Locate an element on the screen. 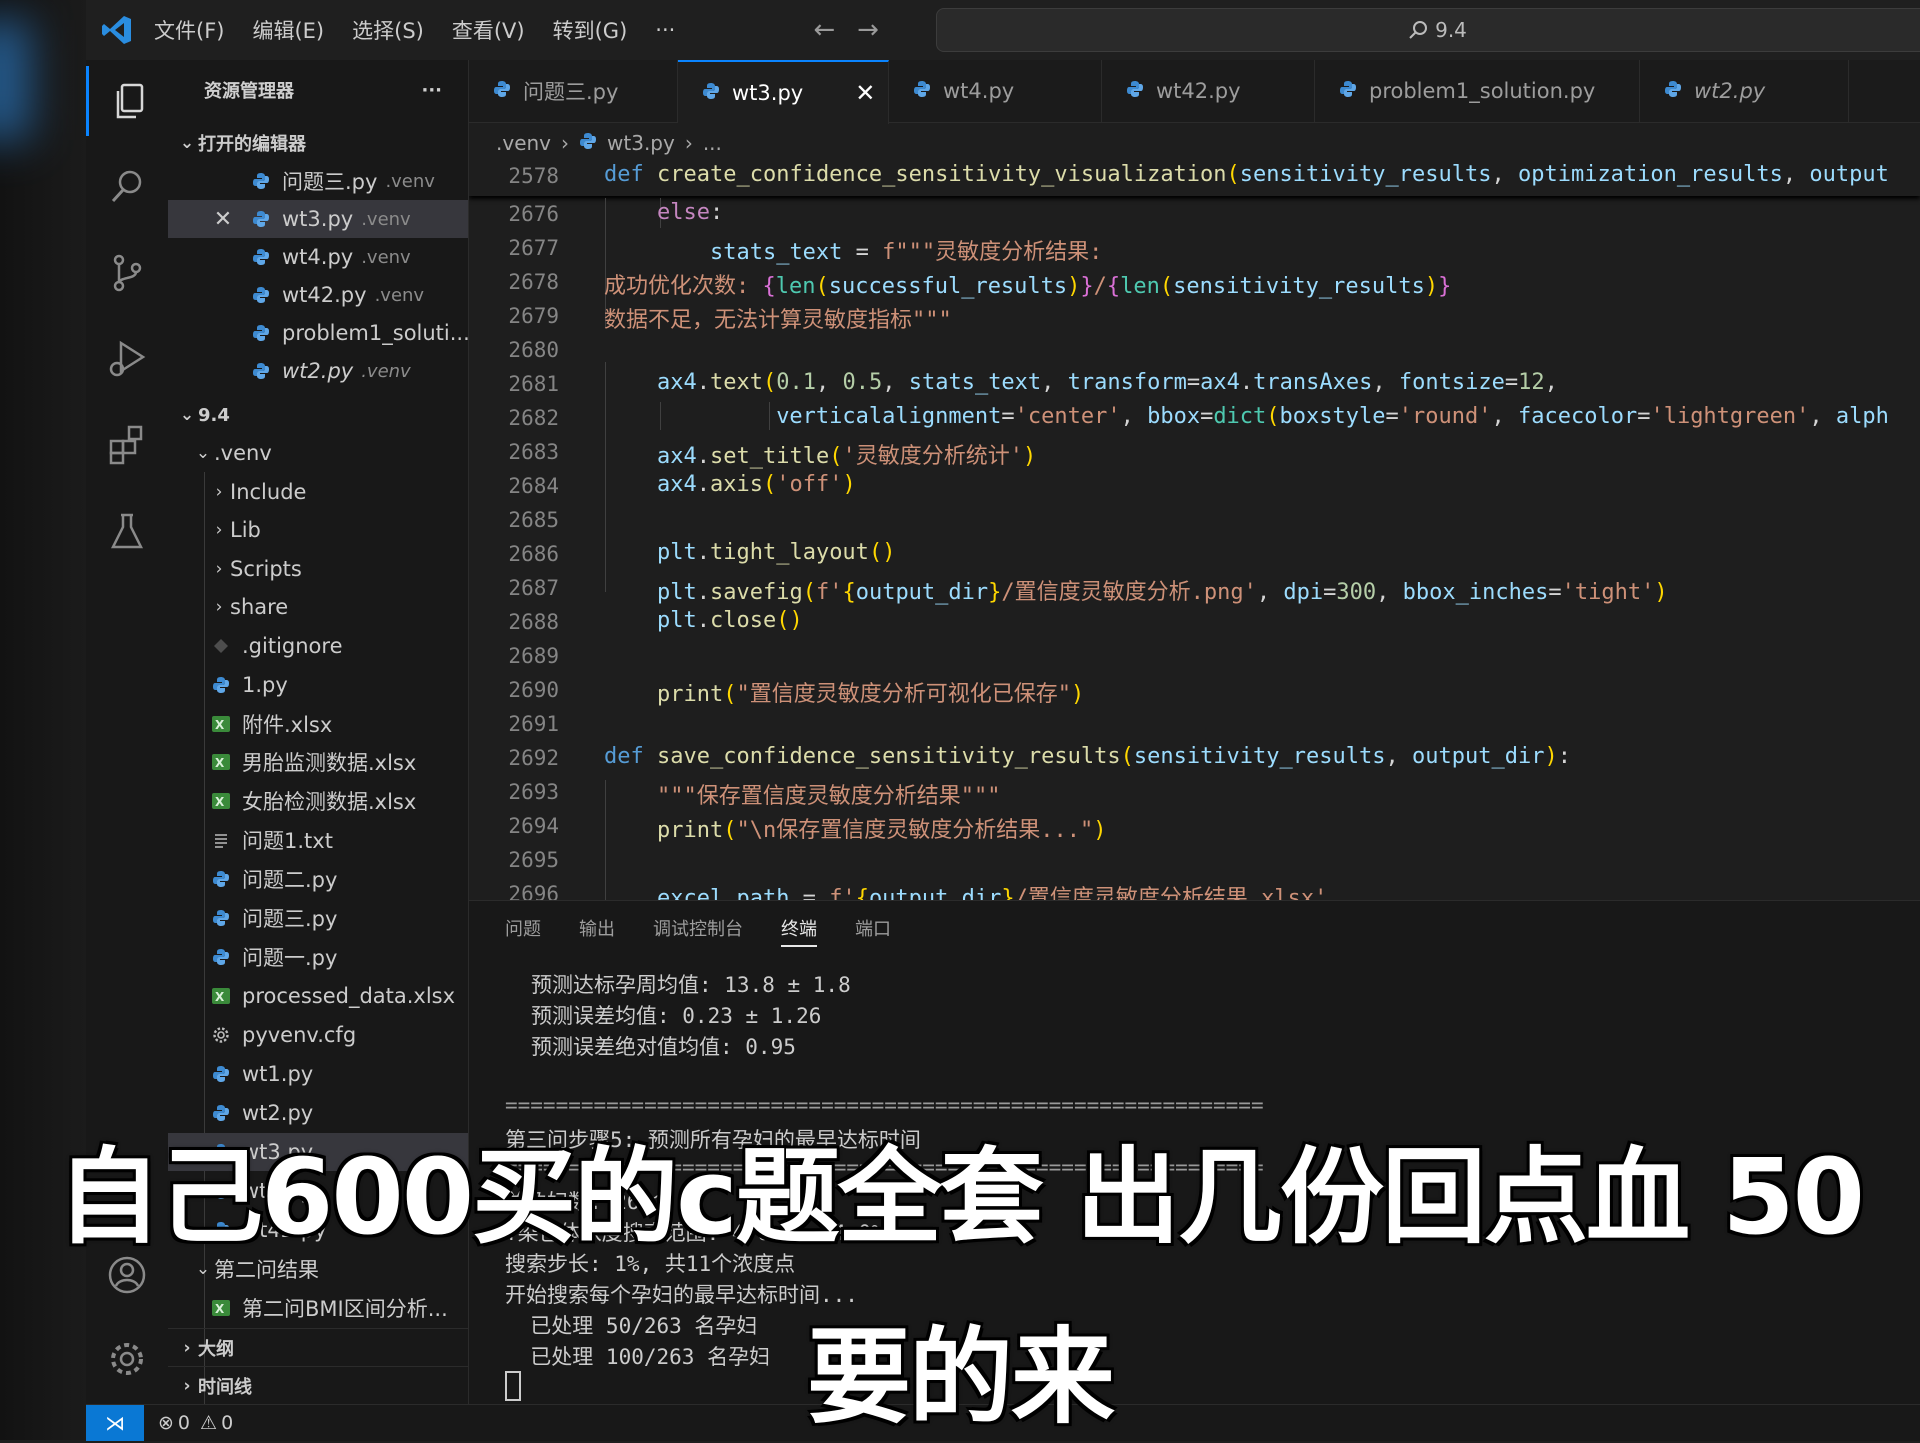 The height and width of the screenshot is (1443, 1920). open-editor-name: wt2.py is located at coordinates (318, 371).